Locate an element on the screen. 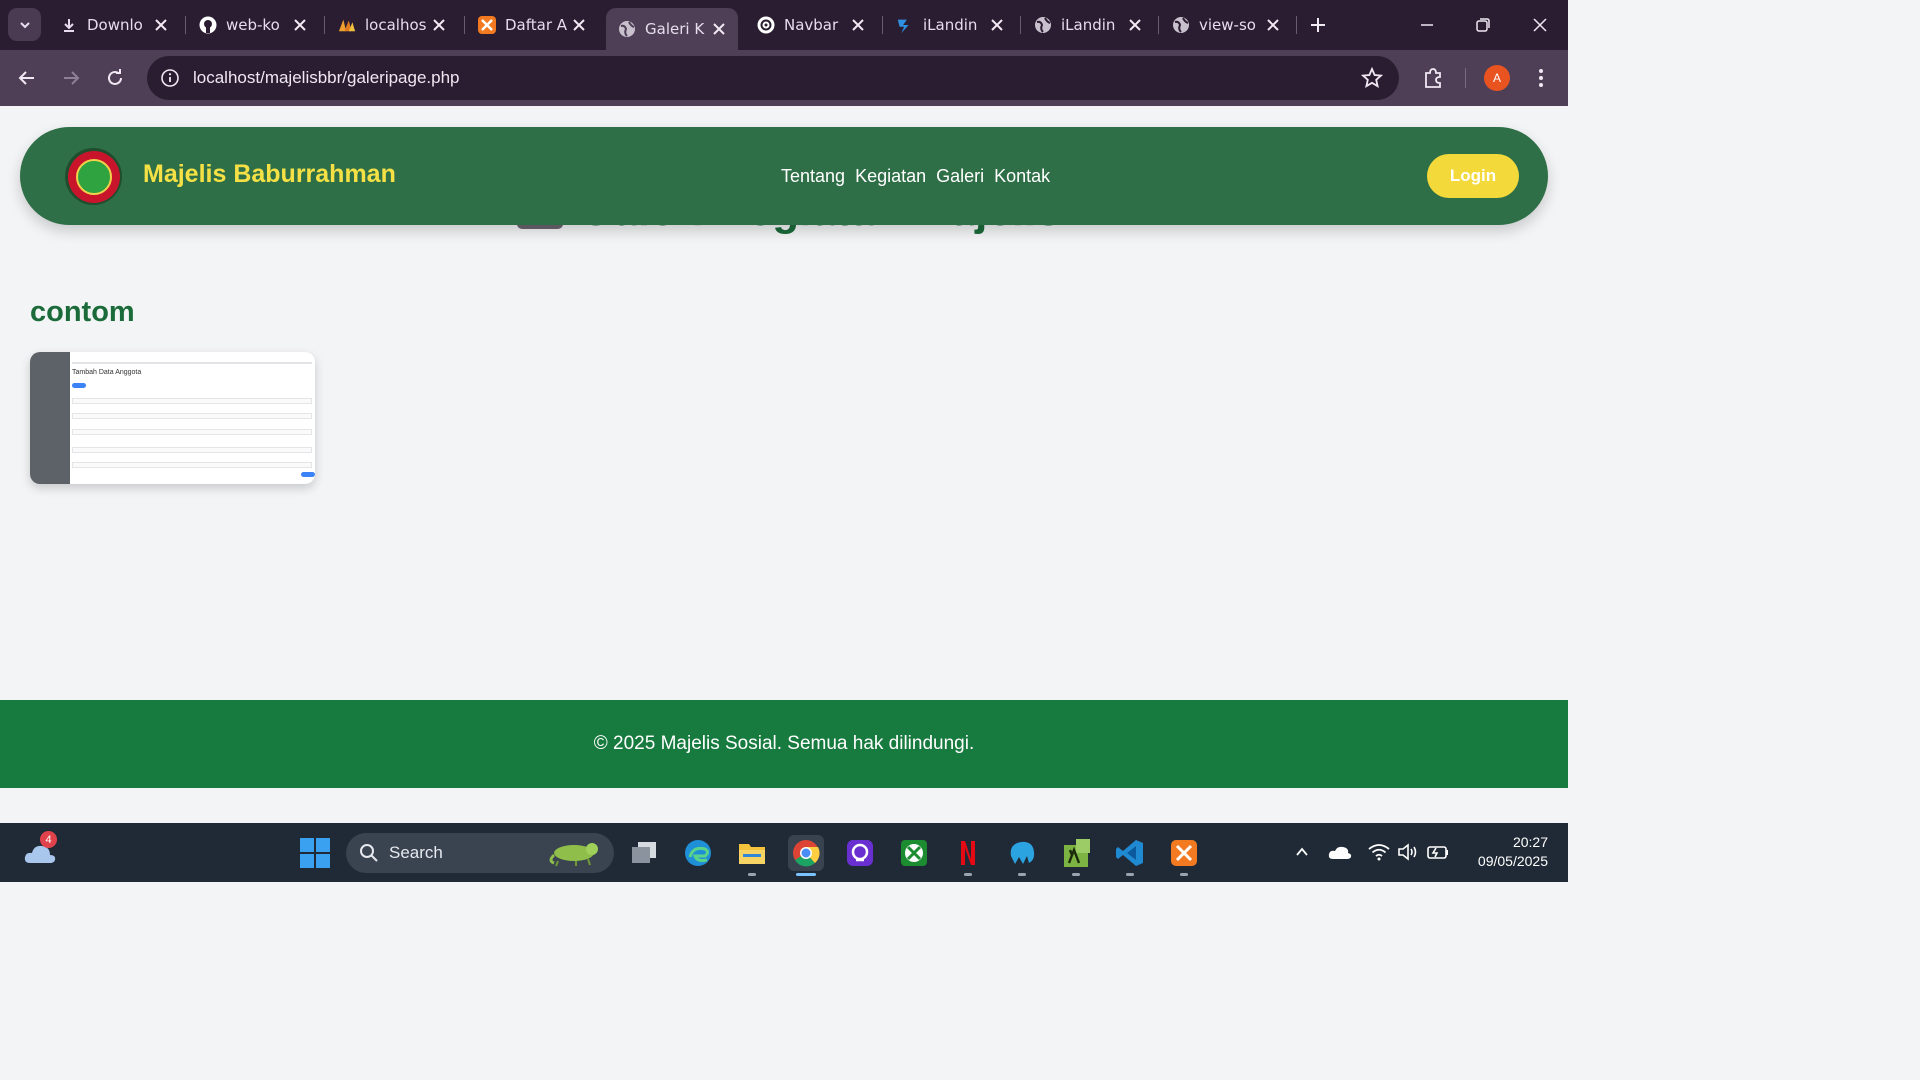 Image resolution: width=1920 pixels, height=1080 pixels. close-window-button is located at coordinates (1540, 25).